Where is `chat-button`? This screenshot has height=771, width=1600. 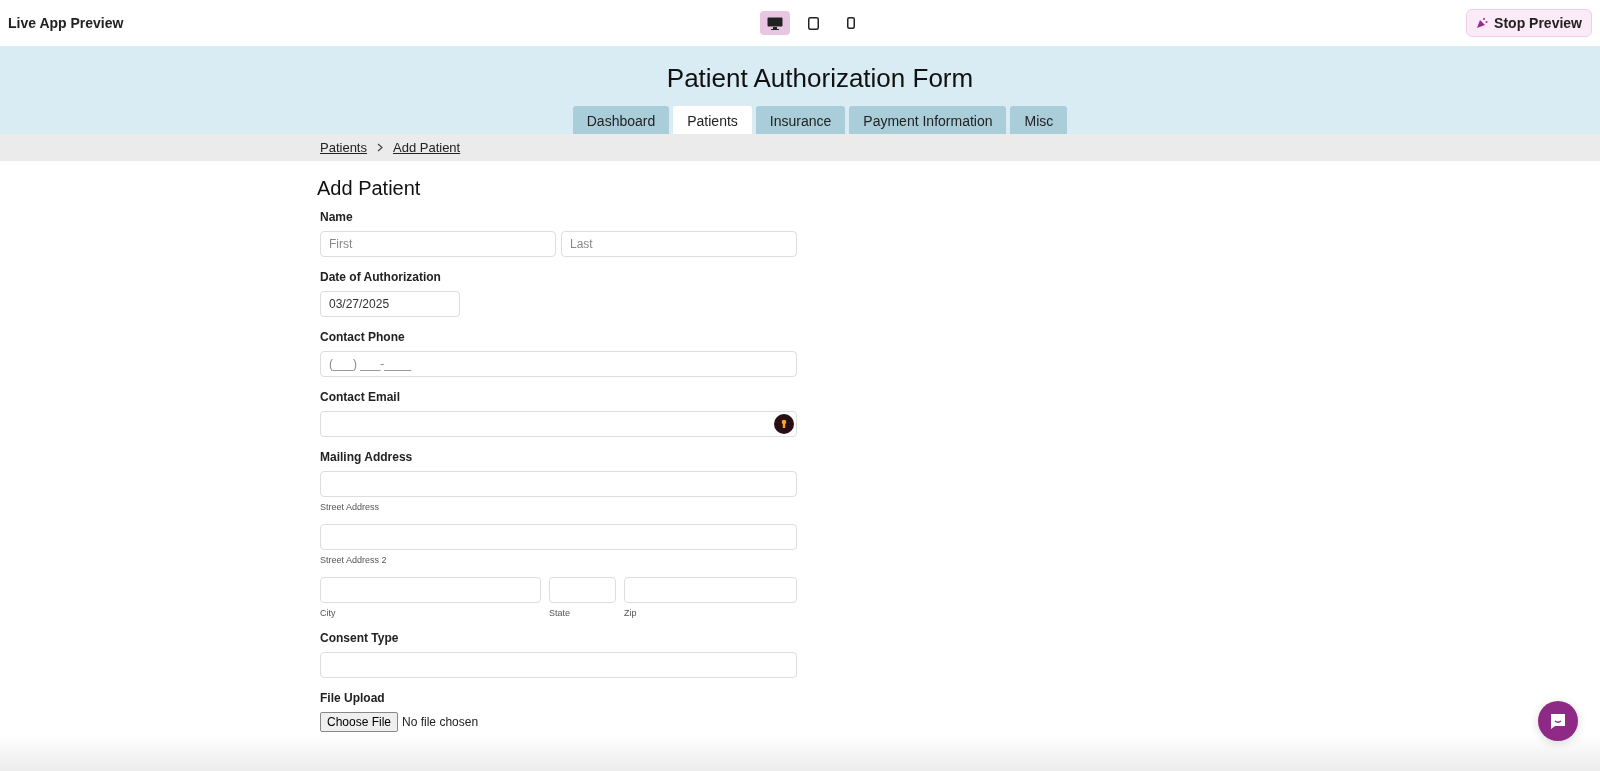 chat-button is located at coordinates (1558, 721).